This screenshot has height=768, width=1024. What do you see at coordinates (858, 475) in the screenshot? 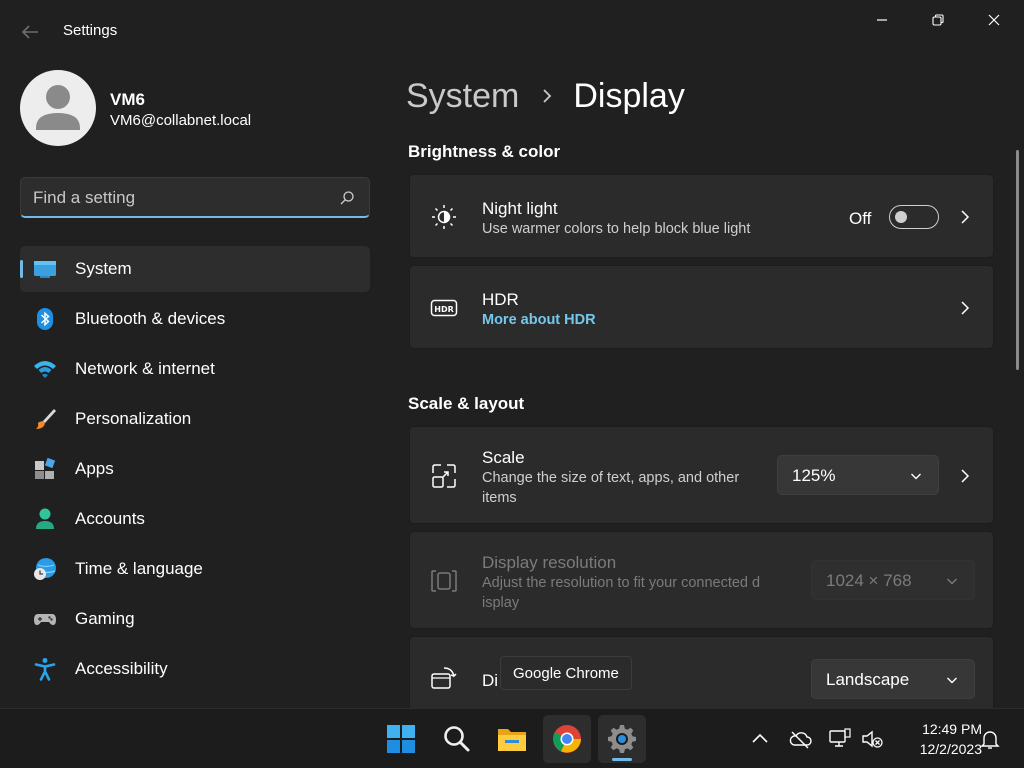
I see `scale-dropdown: 125%` at bounding box center [858, 475].